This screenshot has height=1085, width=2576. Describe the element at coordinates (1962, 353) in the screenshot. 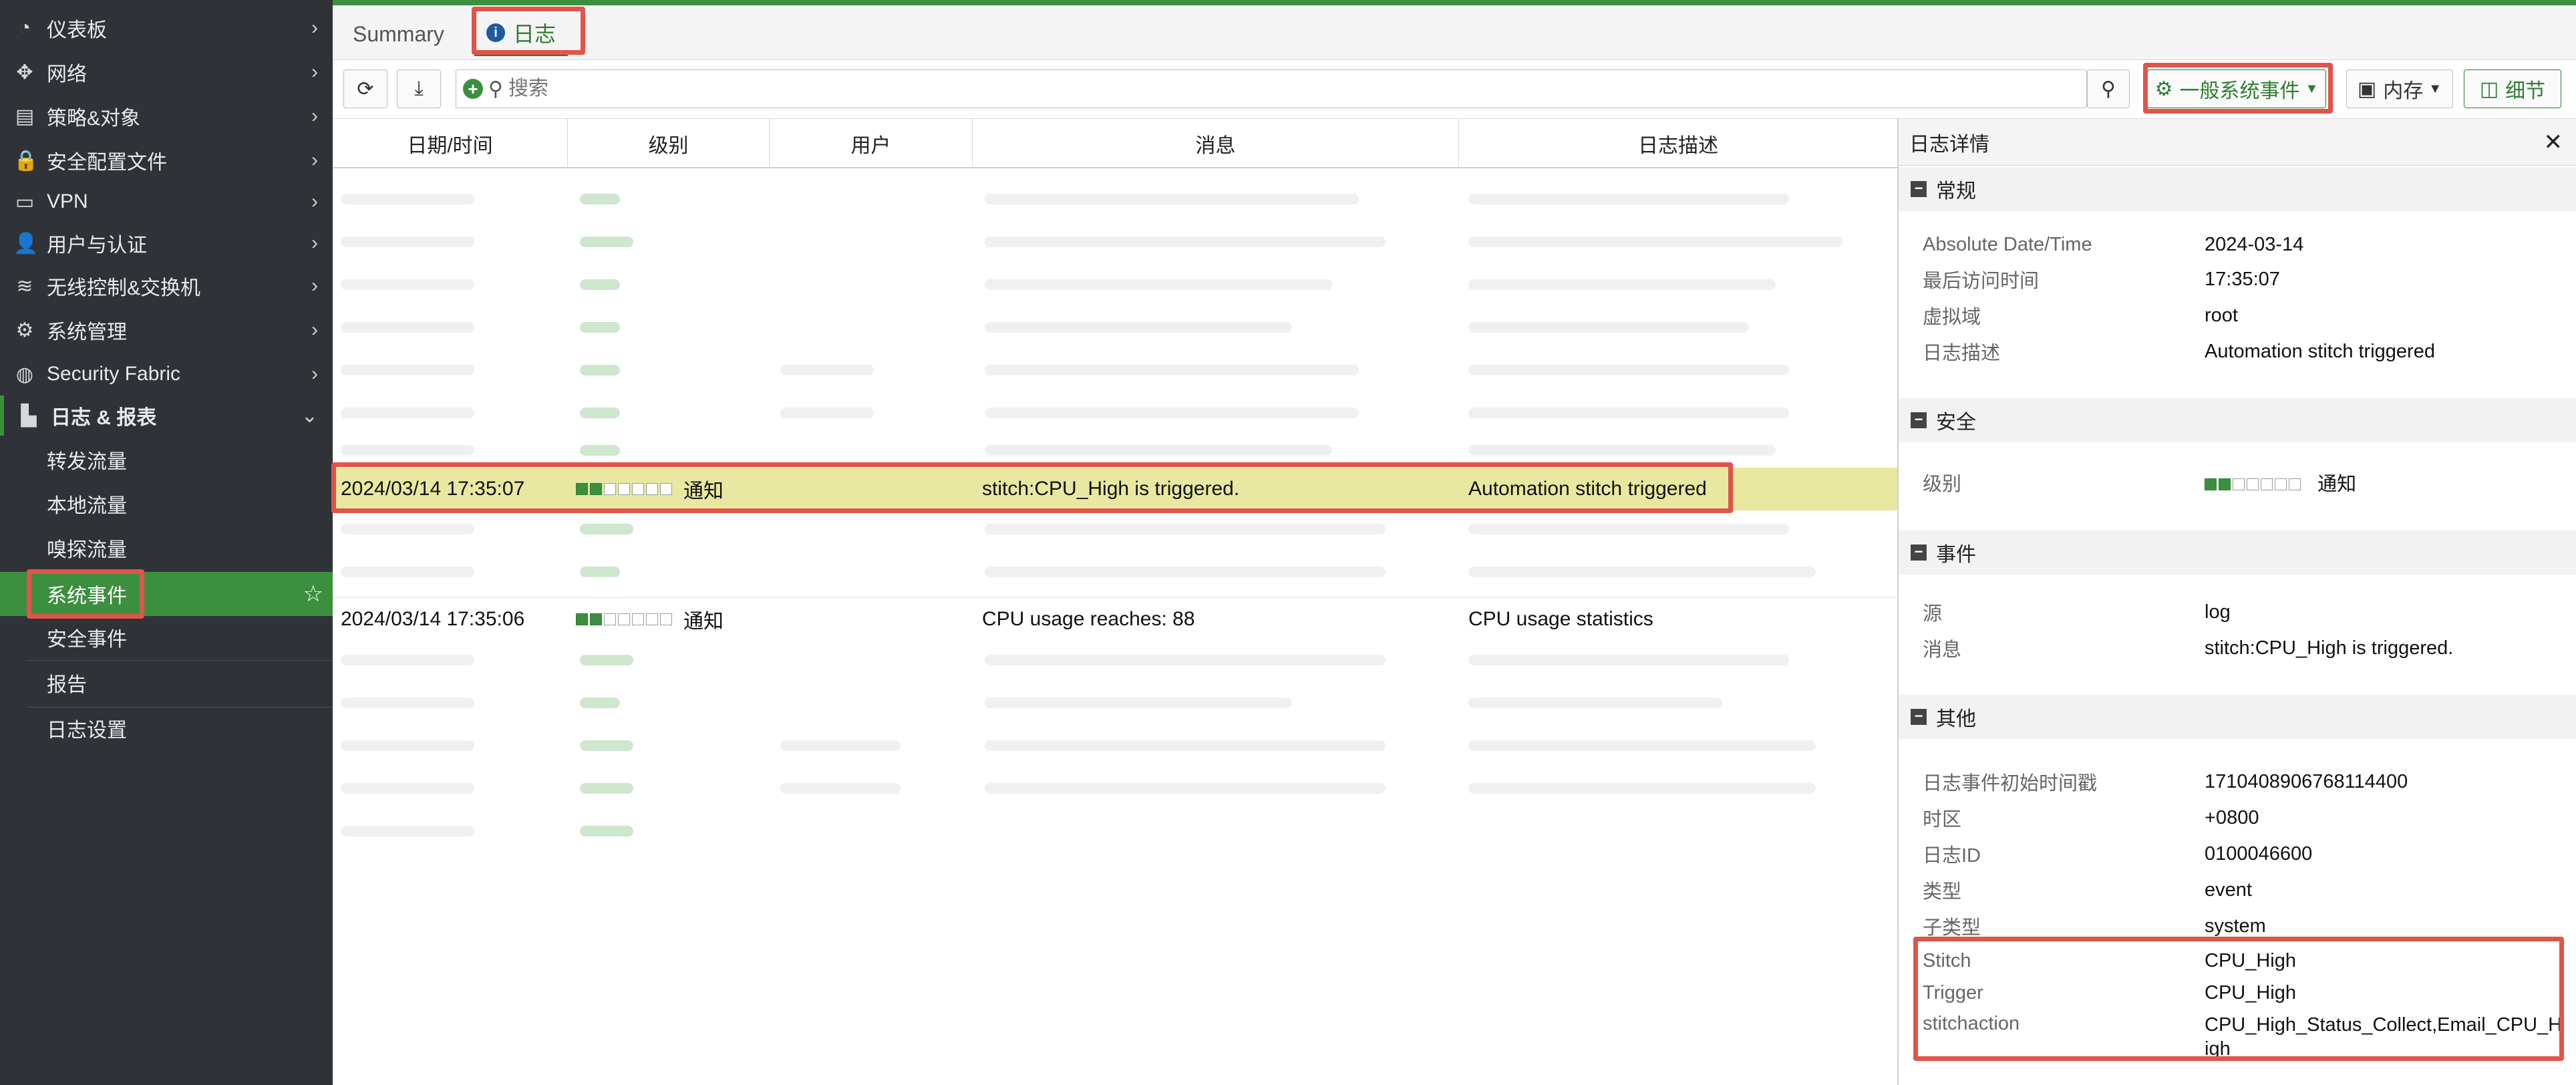

I see `field-key: 日志描述` at that location.